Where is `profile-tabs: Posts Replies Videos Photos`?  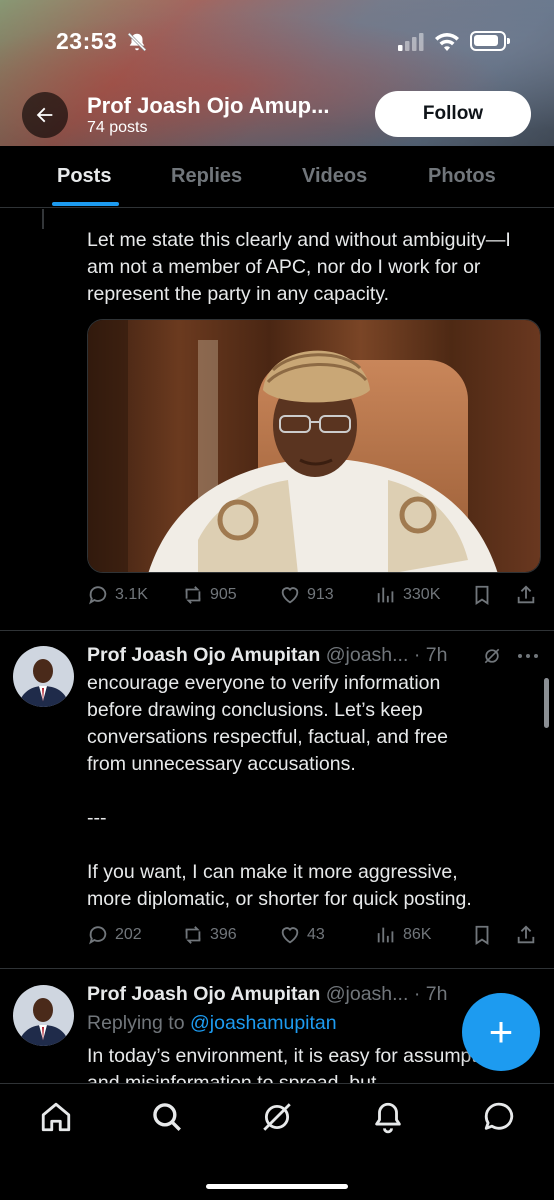 profile-tabs: Posts Replies Videos Photos is located at coordinates (277, 177).